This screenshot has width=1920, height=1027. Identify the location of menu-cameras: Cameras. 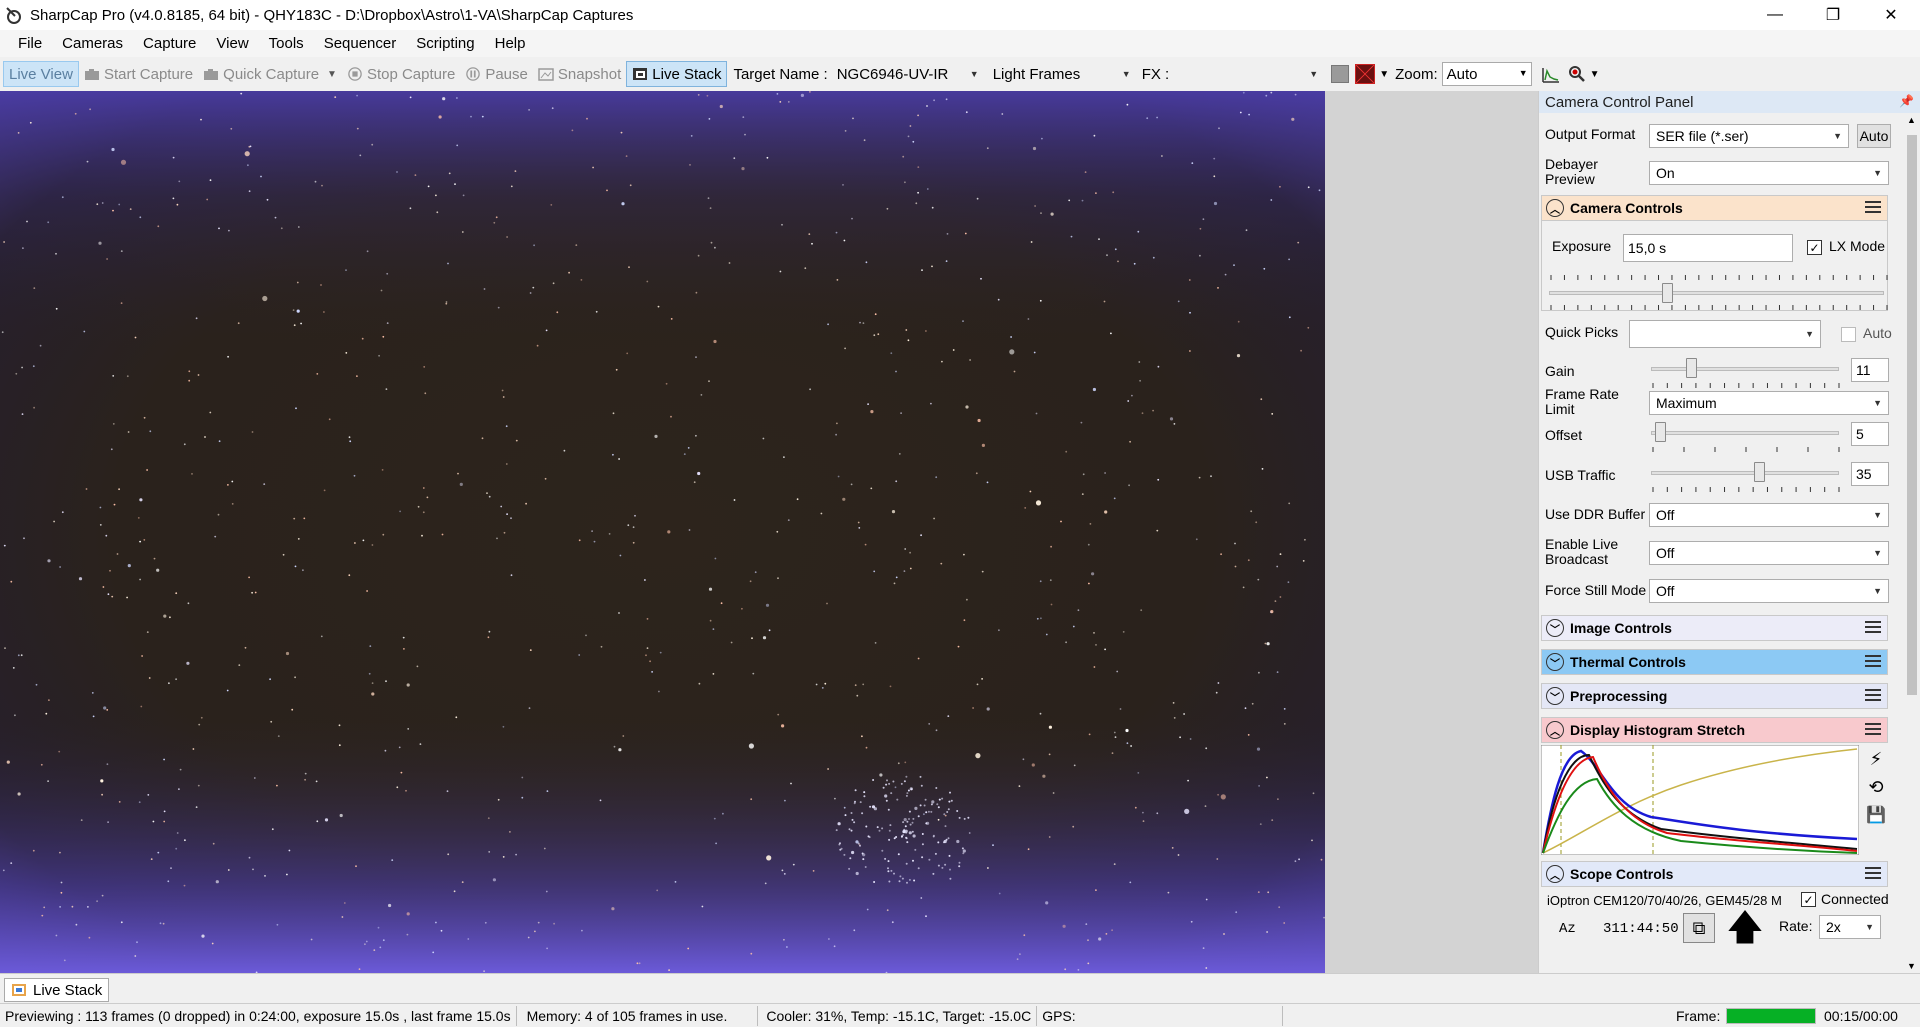
(92, 43).